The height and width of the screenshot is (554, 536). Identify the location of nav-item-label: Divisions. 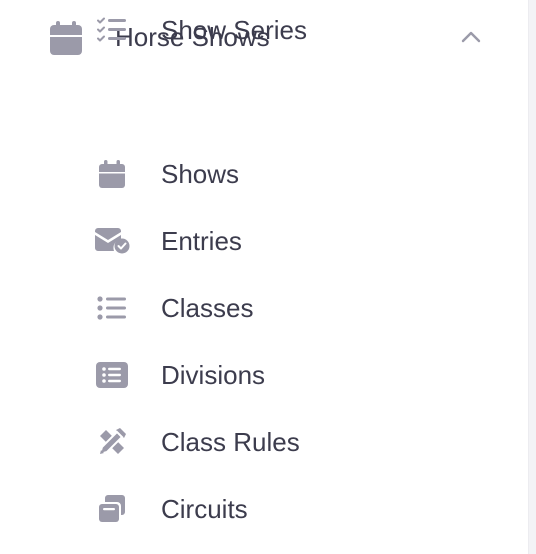
(213, 375).